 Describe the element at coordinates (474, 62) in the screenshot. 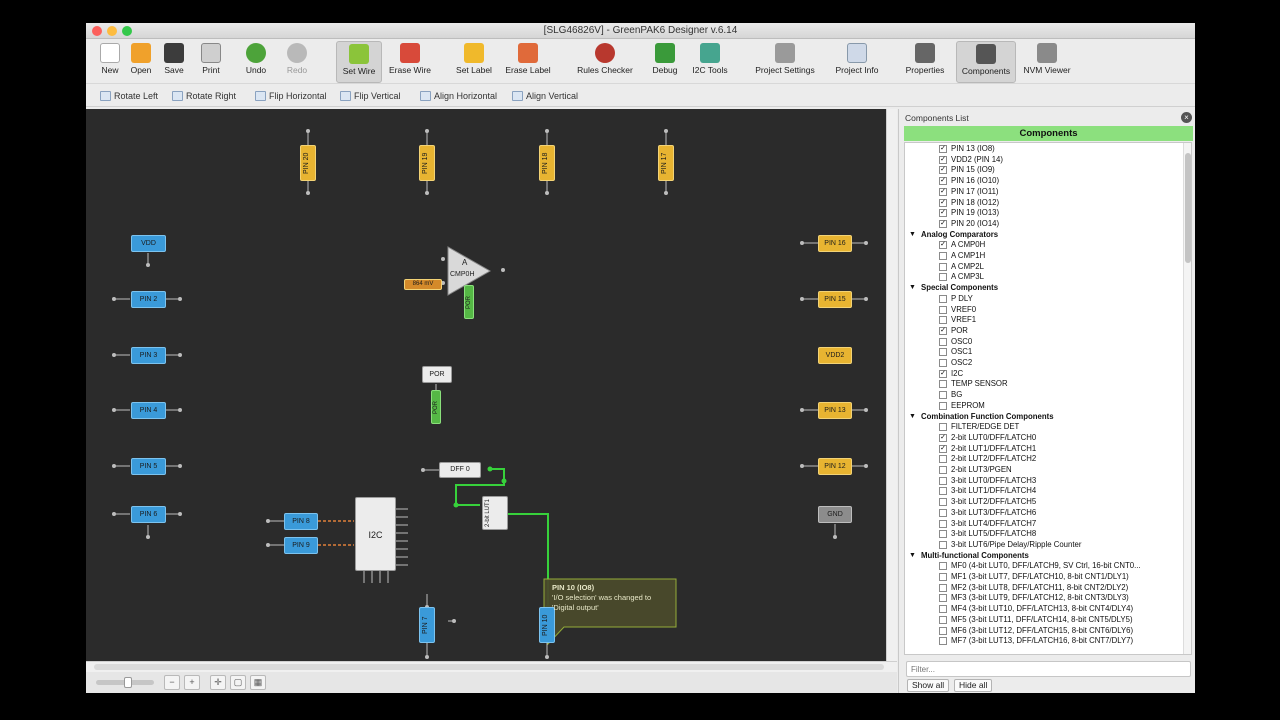

I see `set-label-button: Set Label` at that location.